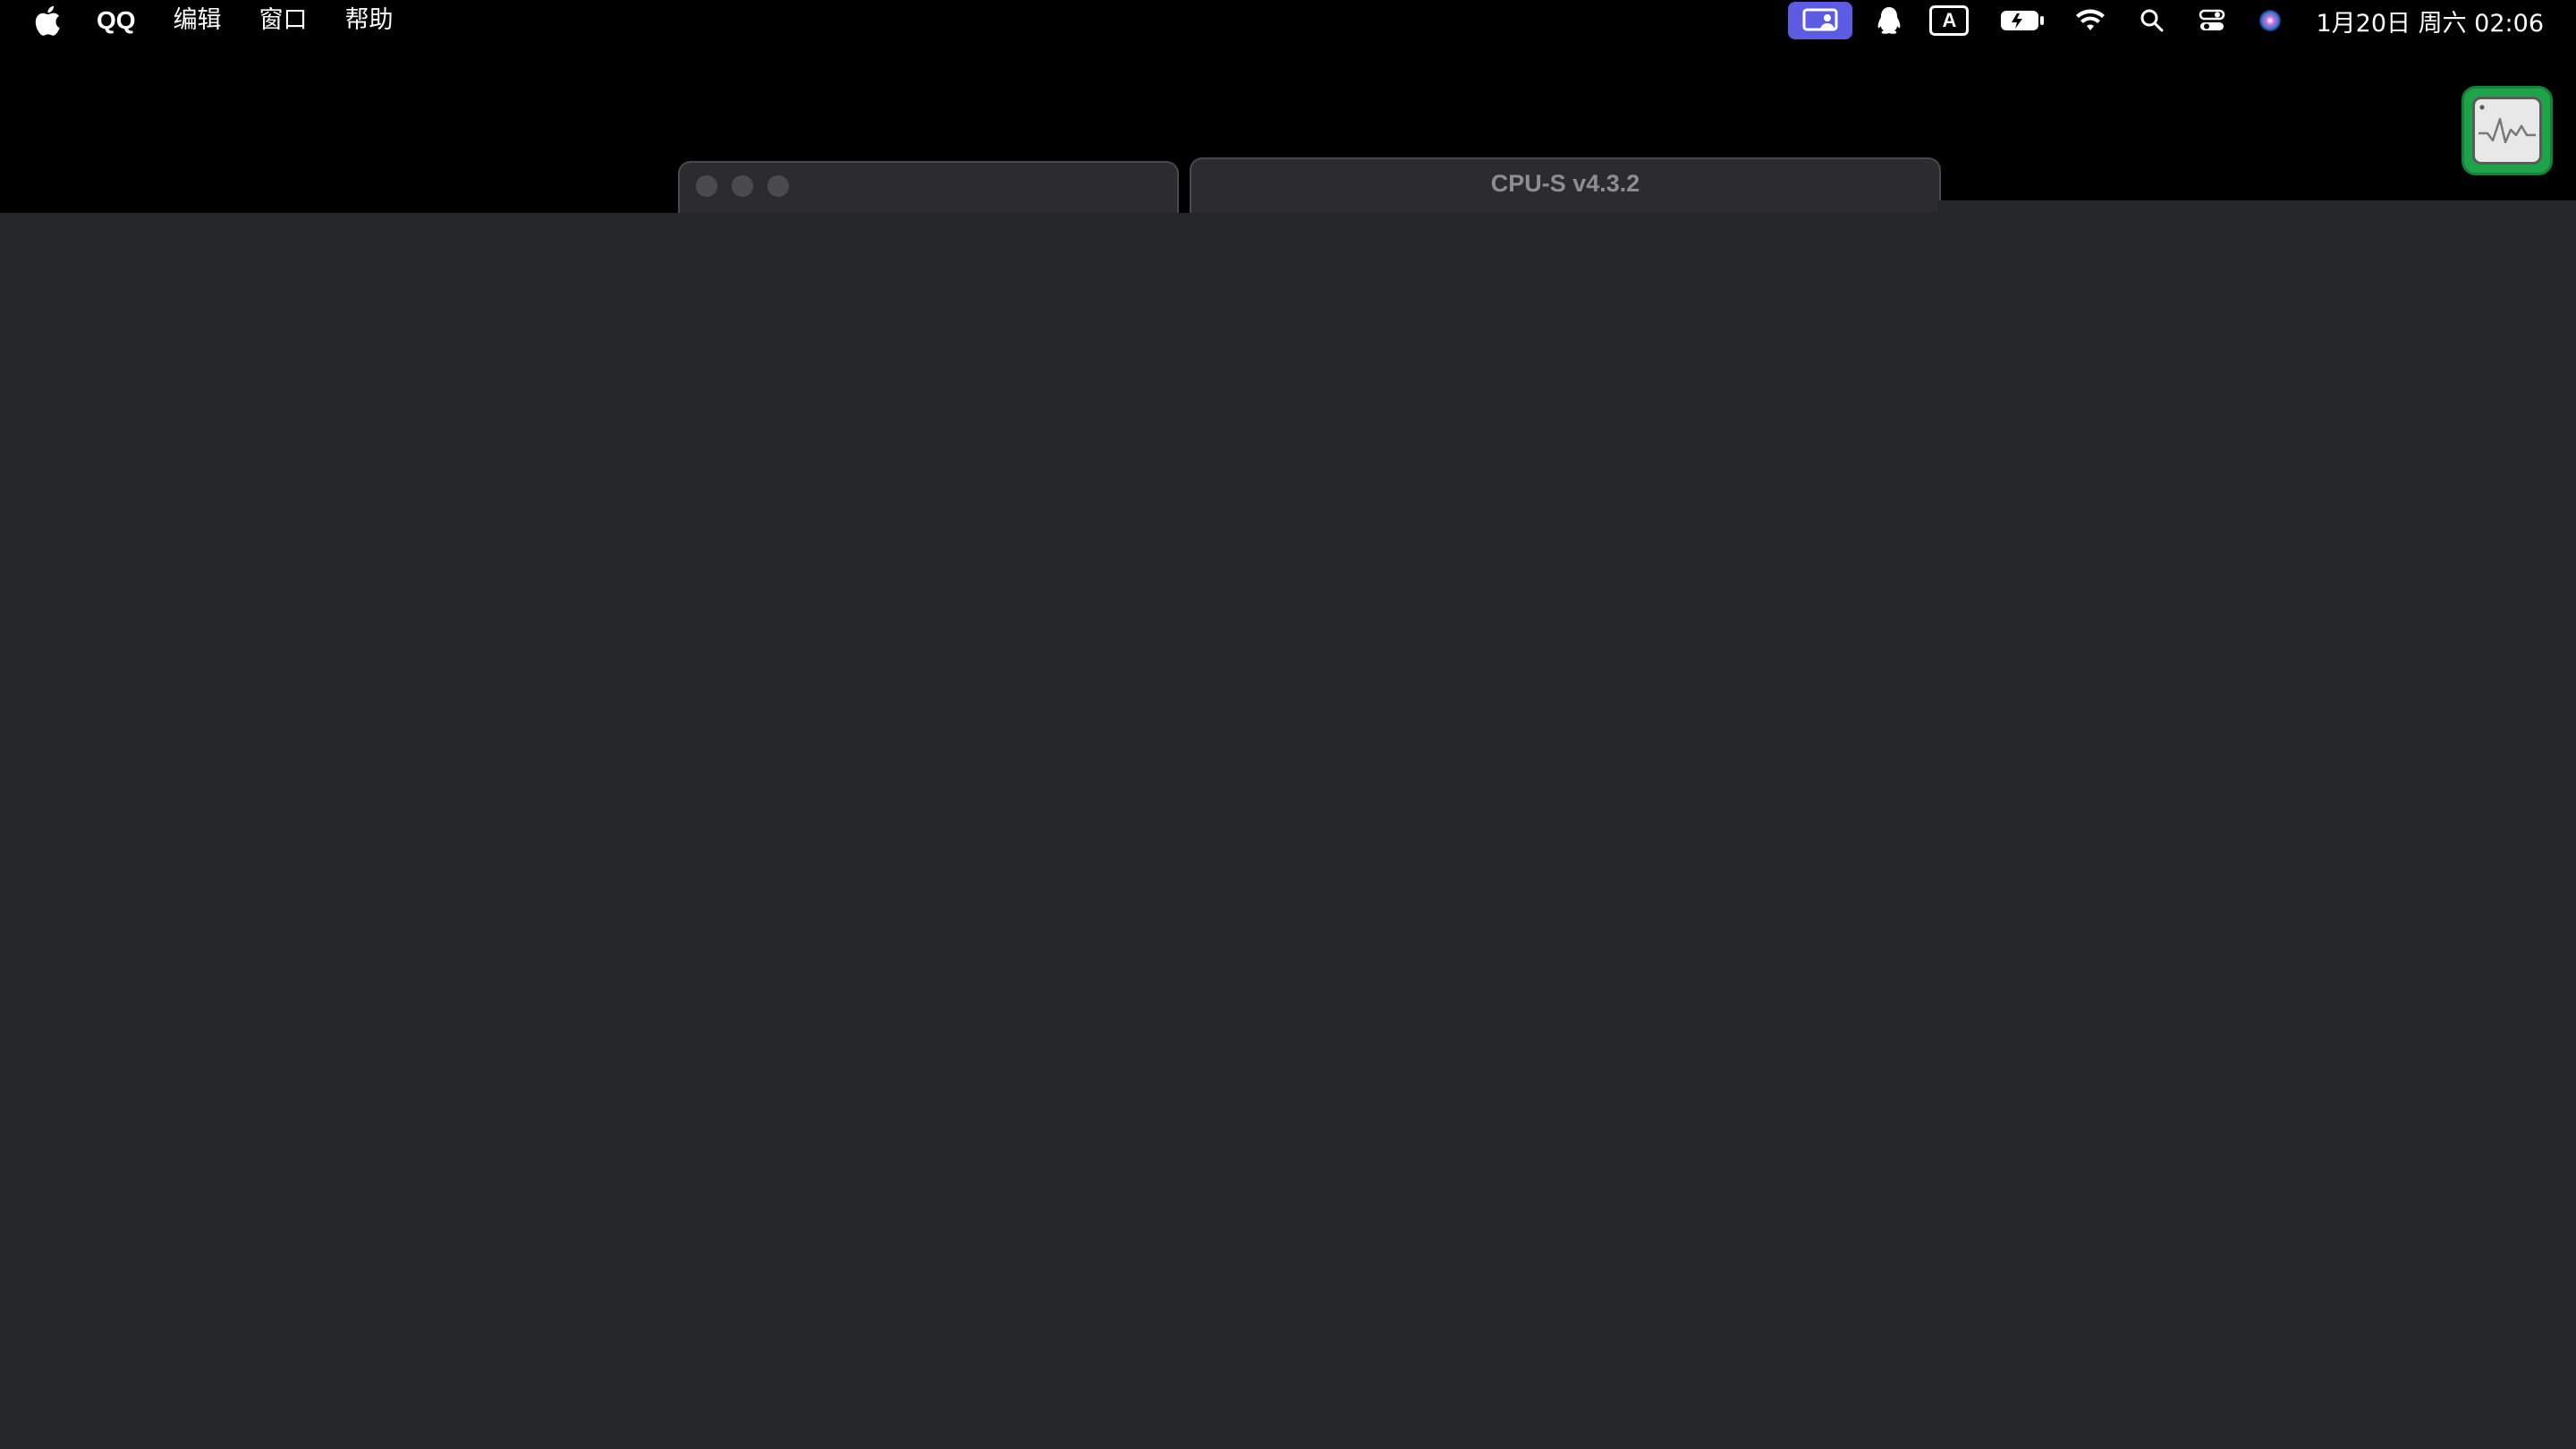 Image resolution: width=2576 pixels, height=1449 pixels. Describe the element at coordinates (2022, 20) in the screenshot. I see `battery-icon` at that location.